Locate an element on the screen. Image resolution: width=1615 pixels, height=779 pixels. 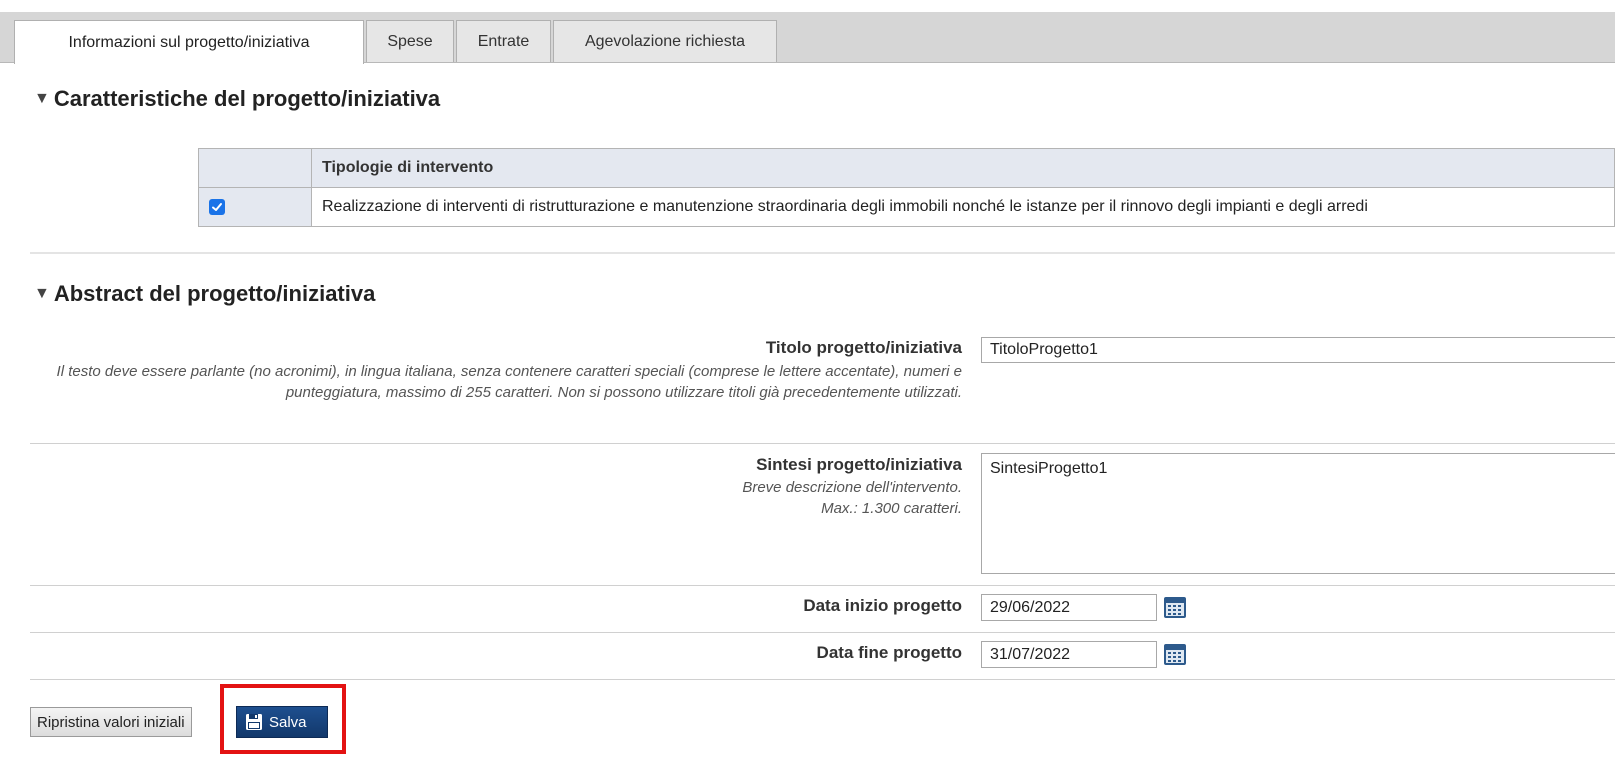
data-fine-label: Data fine progetto is located at coordinates (889, 652).